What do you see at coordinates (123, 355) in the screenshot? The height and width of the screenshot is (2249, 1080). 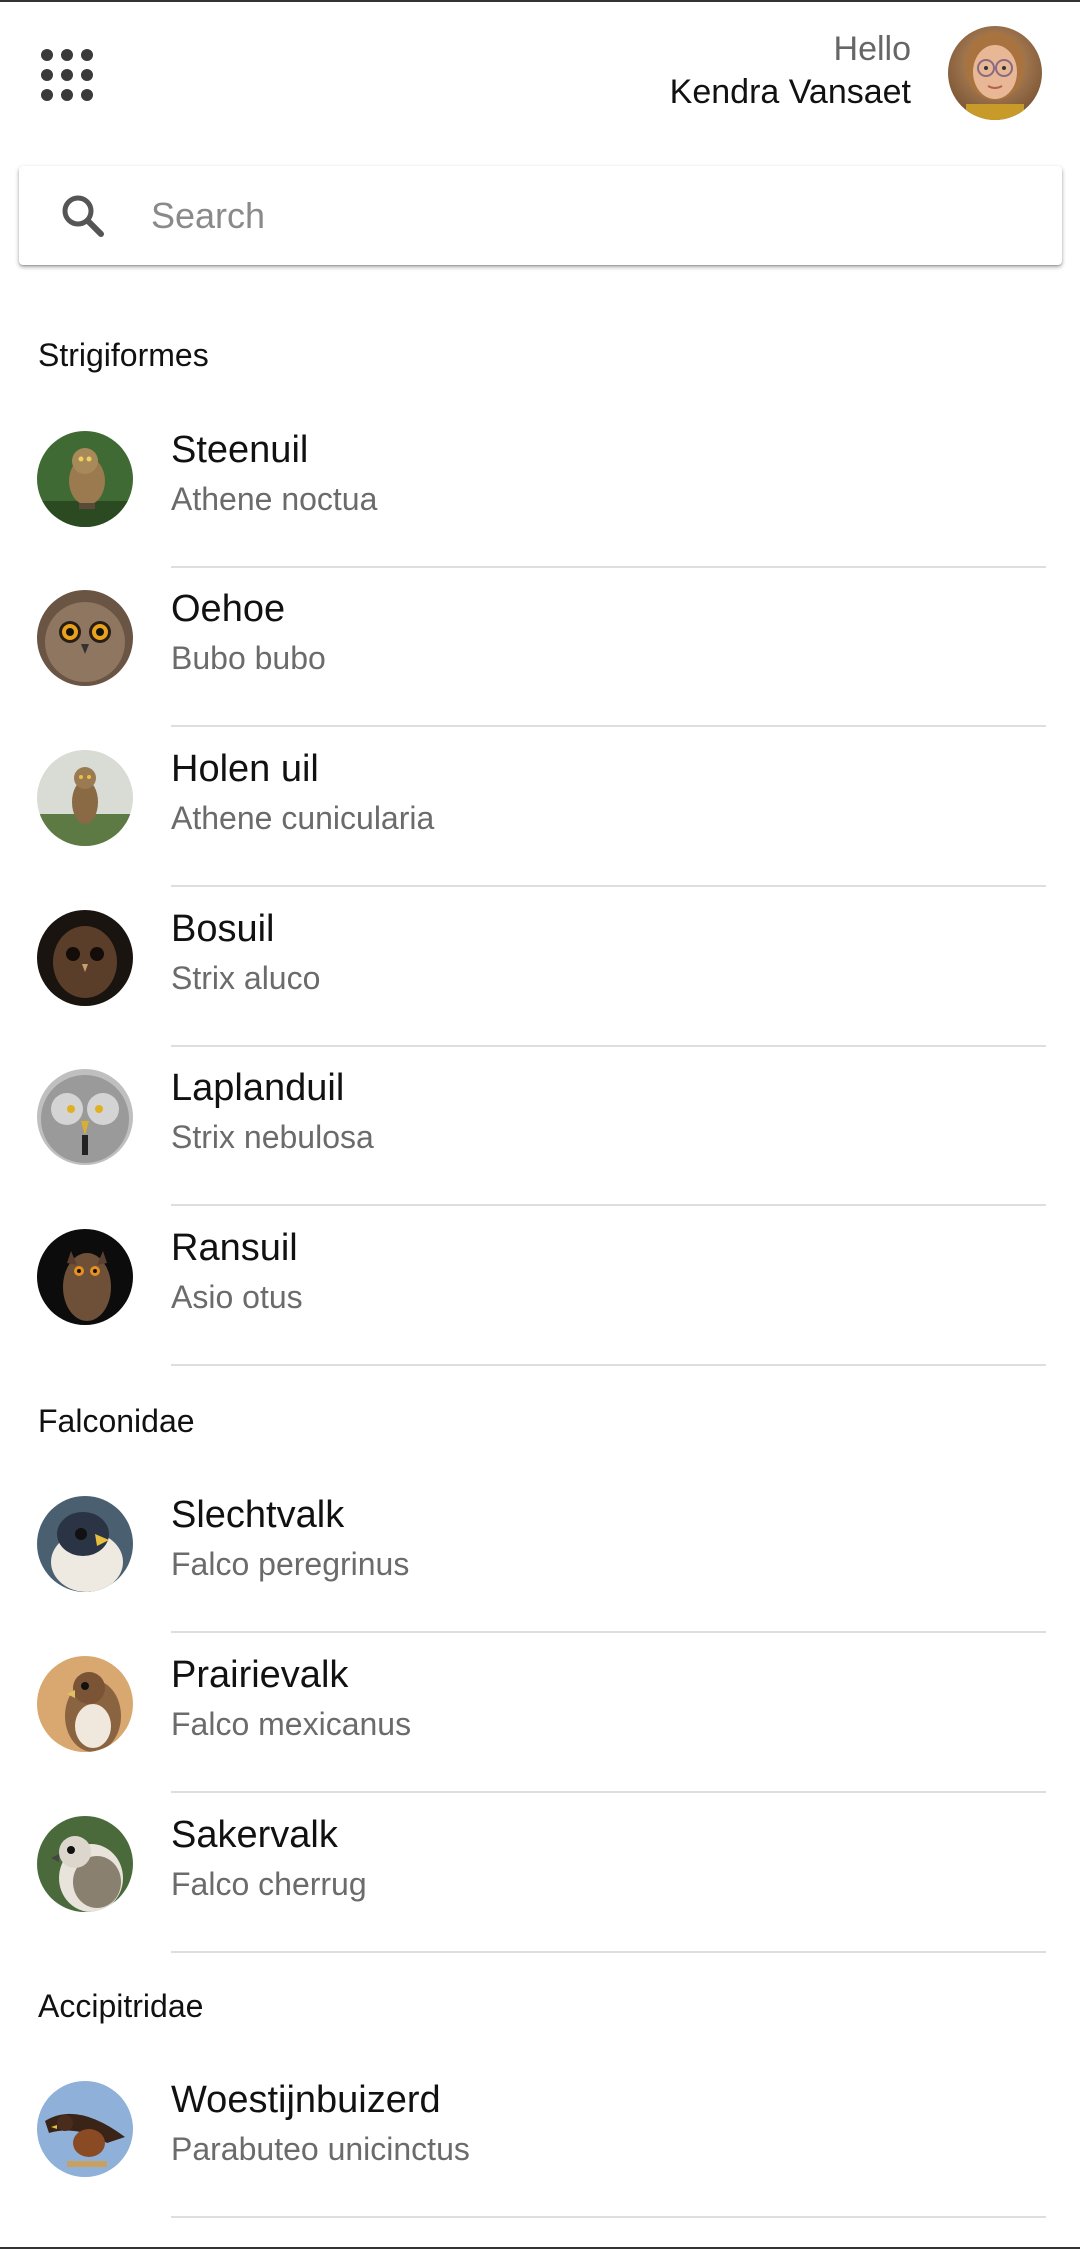 I see `section-header-strigiformes: Strigiformes` at bounding box center [123, 355].